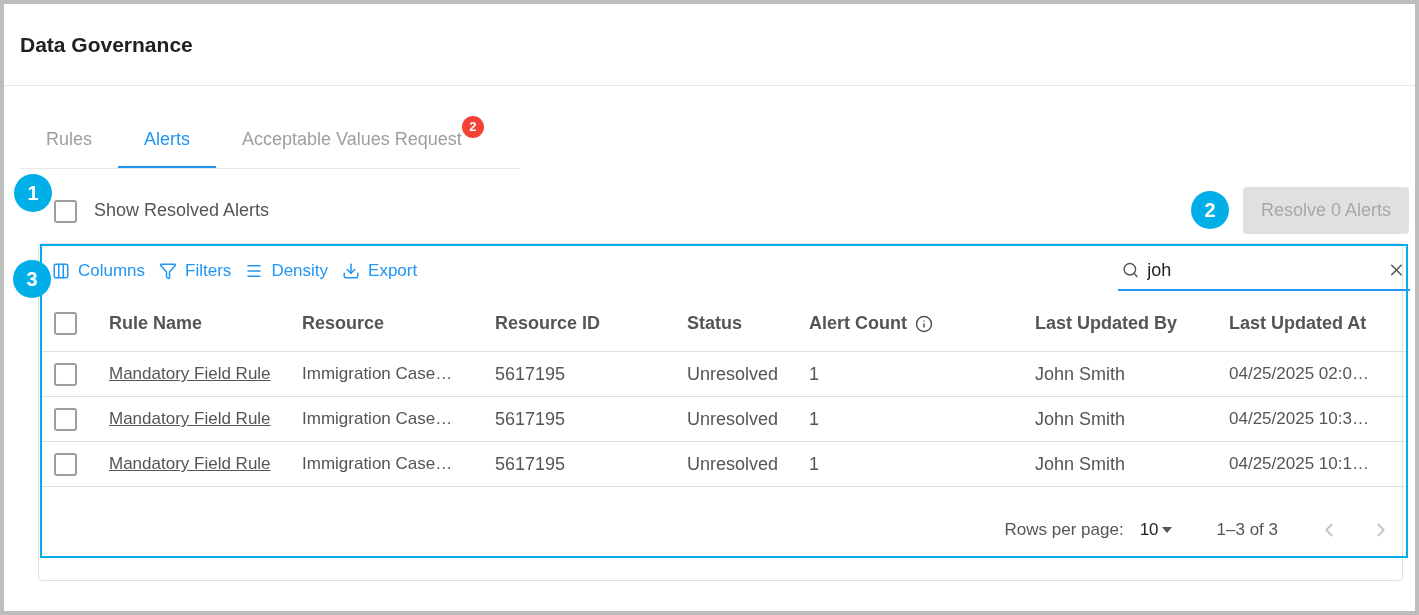  What do you see at coordinates (156, 323) in the screenshot?
I see `column-header: Rule Name` at bounding box center [156, 323].